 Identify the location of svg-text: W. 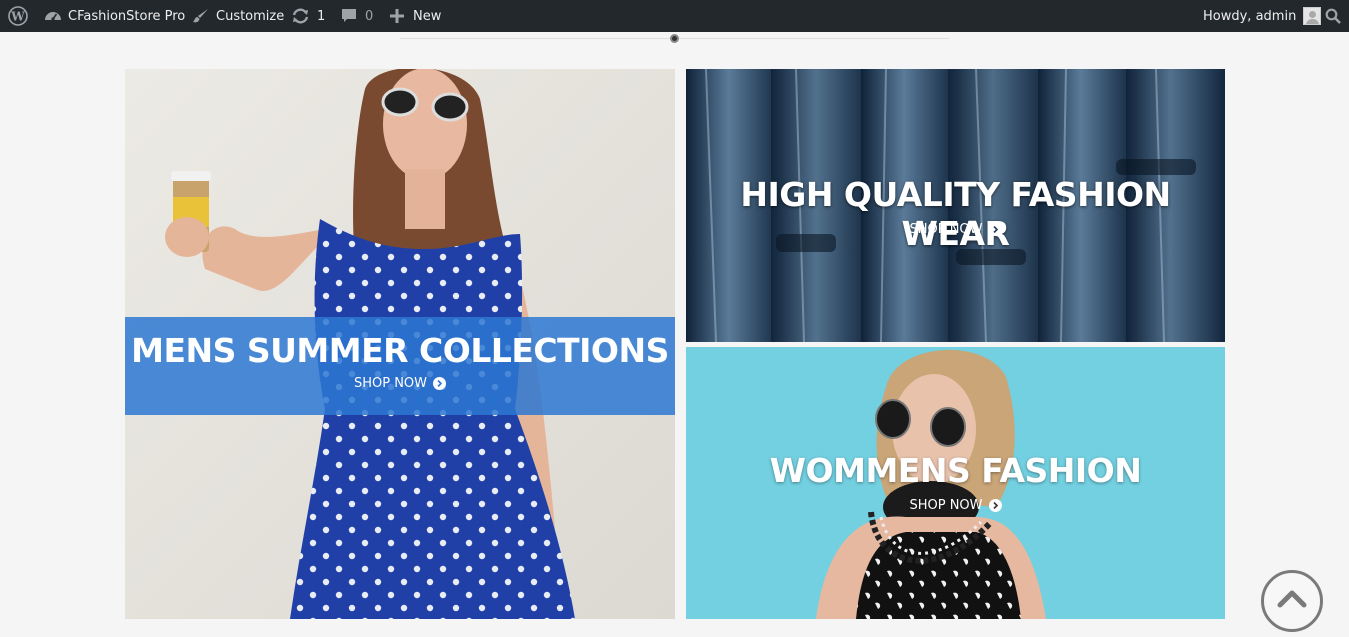
(17, 17).